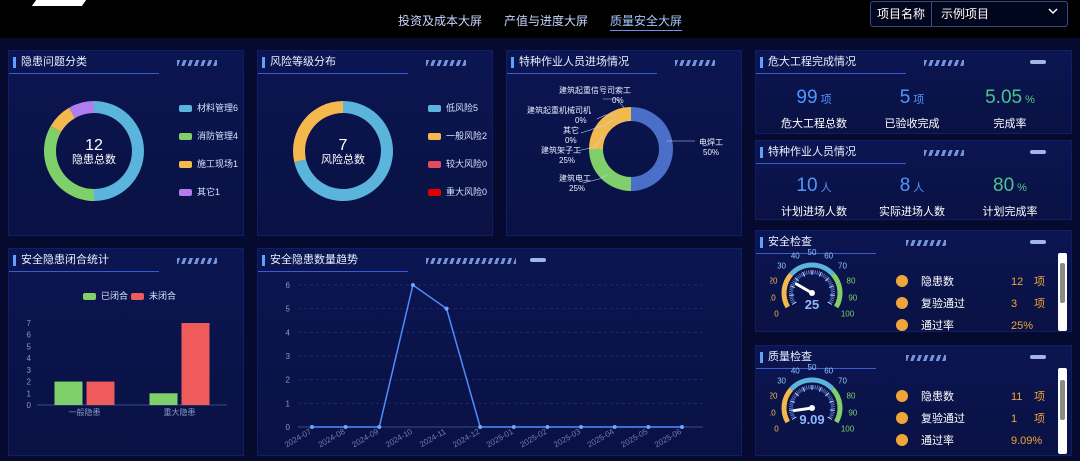 The image size is (1080, 461). Describe the element at coordinates (457, 135) in the screenshot. I see `legend-item: 一般风险2` at that location.